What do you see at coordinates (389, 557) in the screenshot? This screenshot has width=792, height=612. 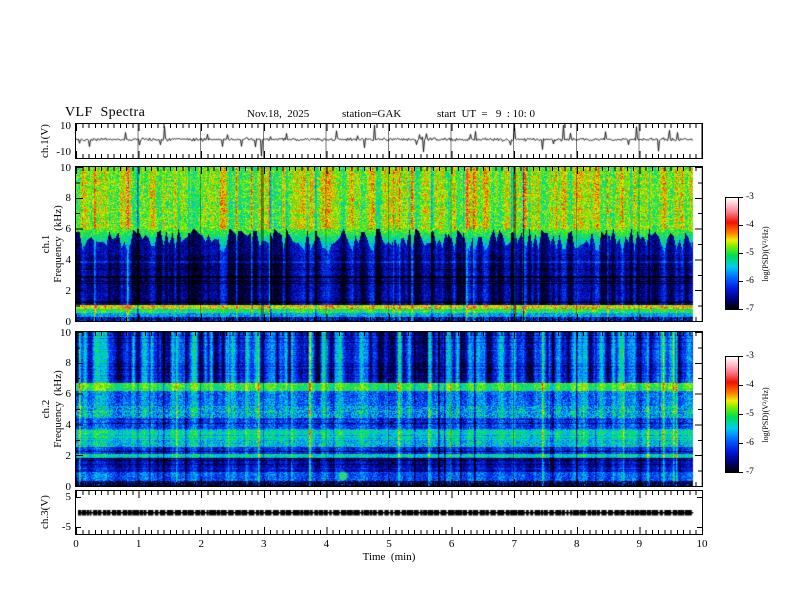 I see `time-axis-title: Time (min)` at bounding box center [389, 557].